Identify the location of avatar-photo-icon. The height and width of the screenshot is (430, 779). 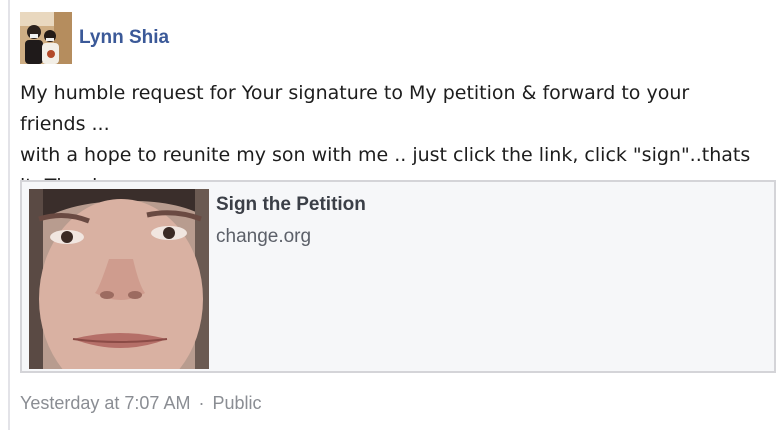
(46, 38).